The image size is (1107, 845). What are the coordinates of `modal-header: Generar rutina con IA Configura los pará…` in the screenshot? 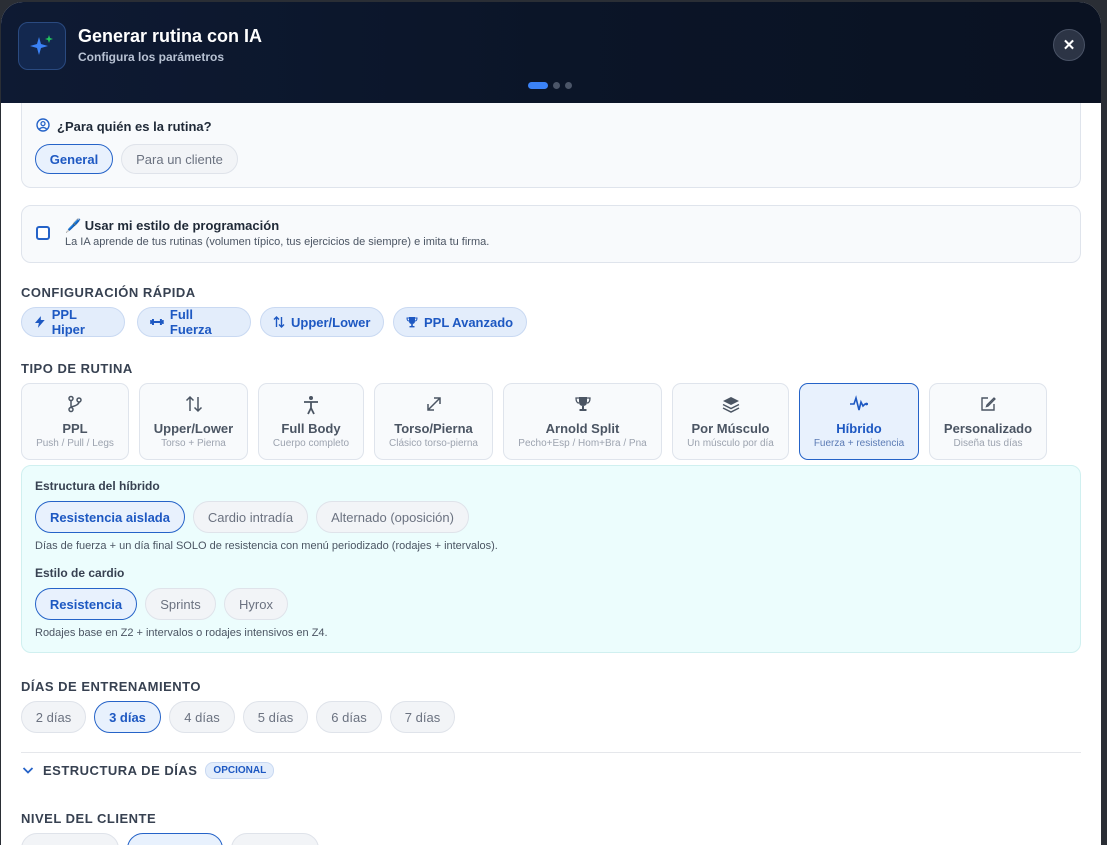 It's located at (551, 52).